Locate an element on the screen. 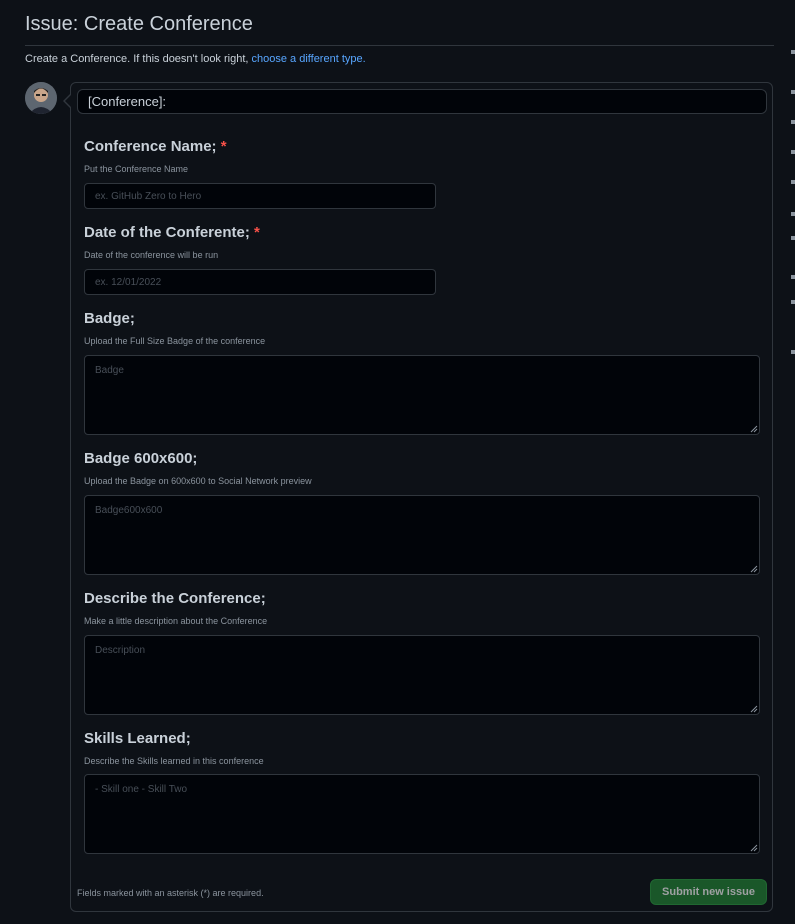 Image resolution: width=795 pixels, height=924 pixels. conference-date-description: Date of the conference will be run is located at coordinates (151, 255).